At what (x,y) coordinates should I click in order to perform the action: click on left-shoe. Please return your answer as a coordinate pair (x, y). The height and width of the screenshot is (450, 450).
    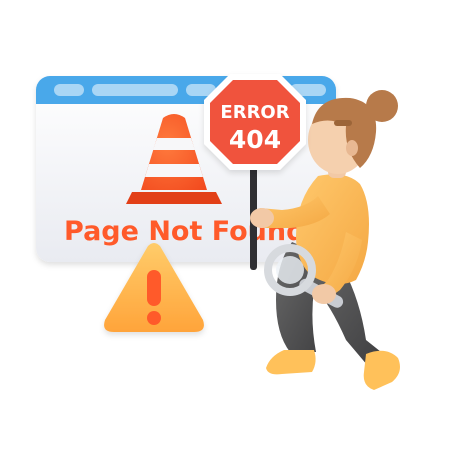
    Looking at the image, I should click on (291, 362).